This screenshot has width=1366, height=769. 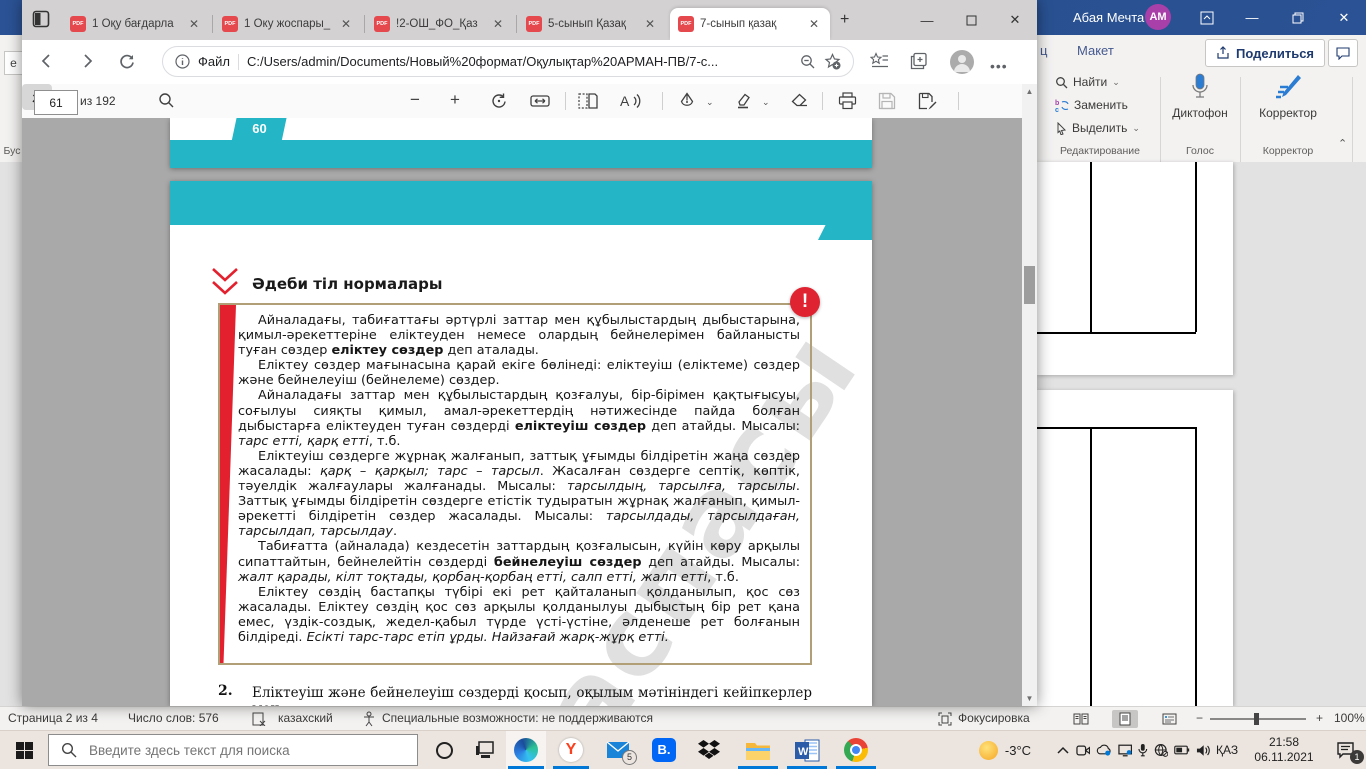 I want to click on word-page-fragment, so click(x=1135, y=548).